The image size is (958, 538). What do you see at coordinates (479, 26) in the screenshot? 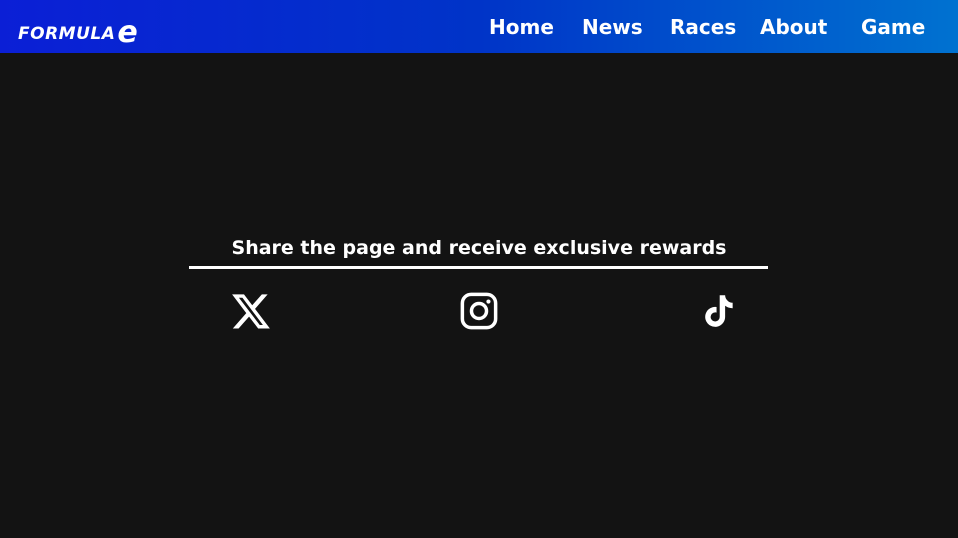
I see `top-nav: FORMULAe Home News Races About Game` at bounding box center [479, 26].